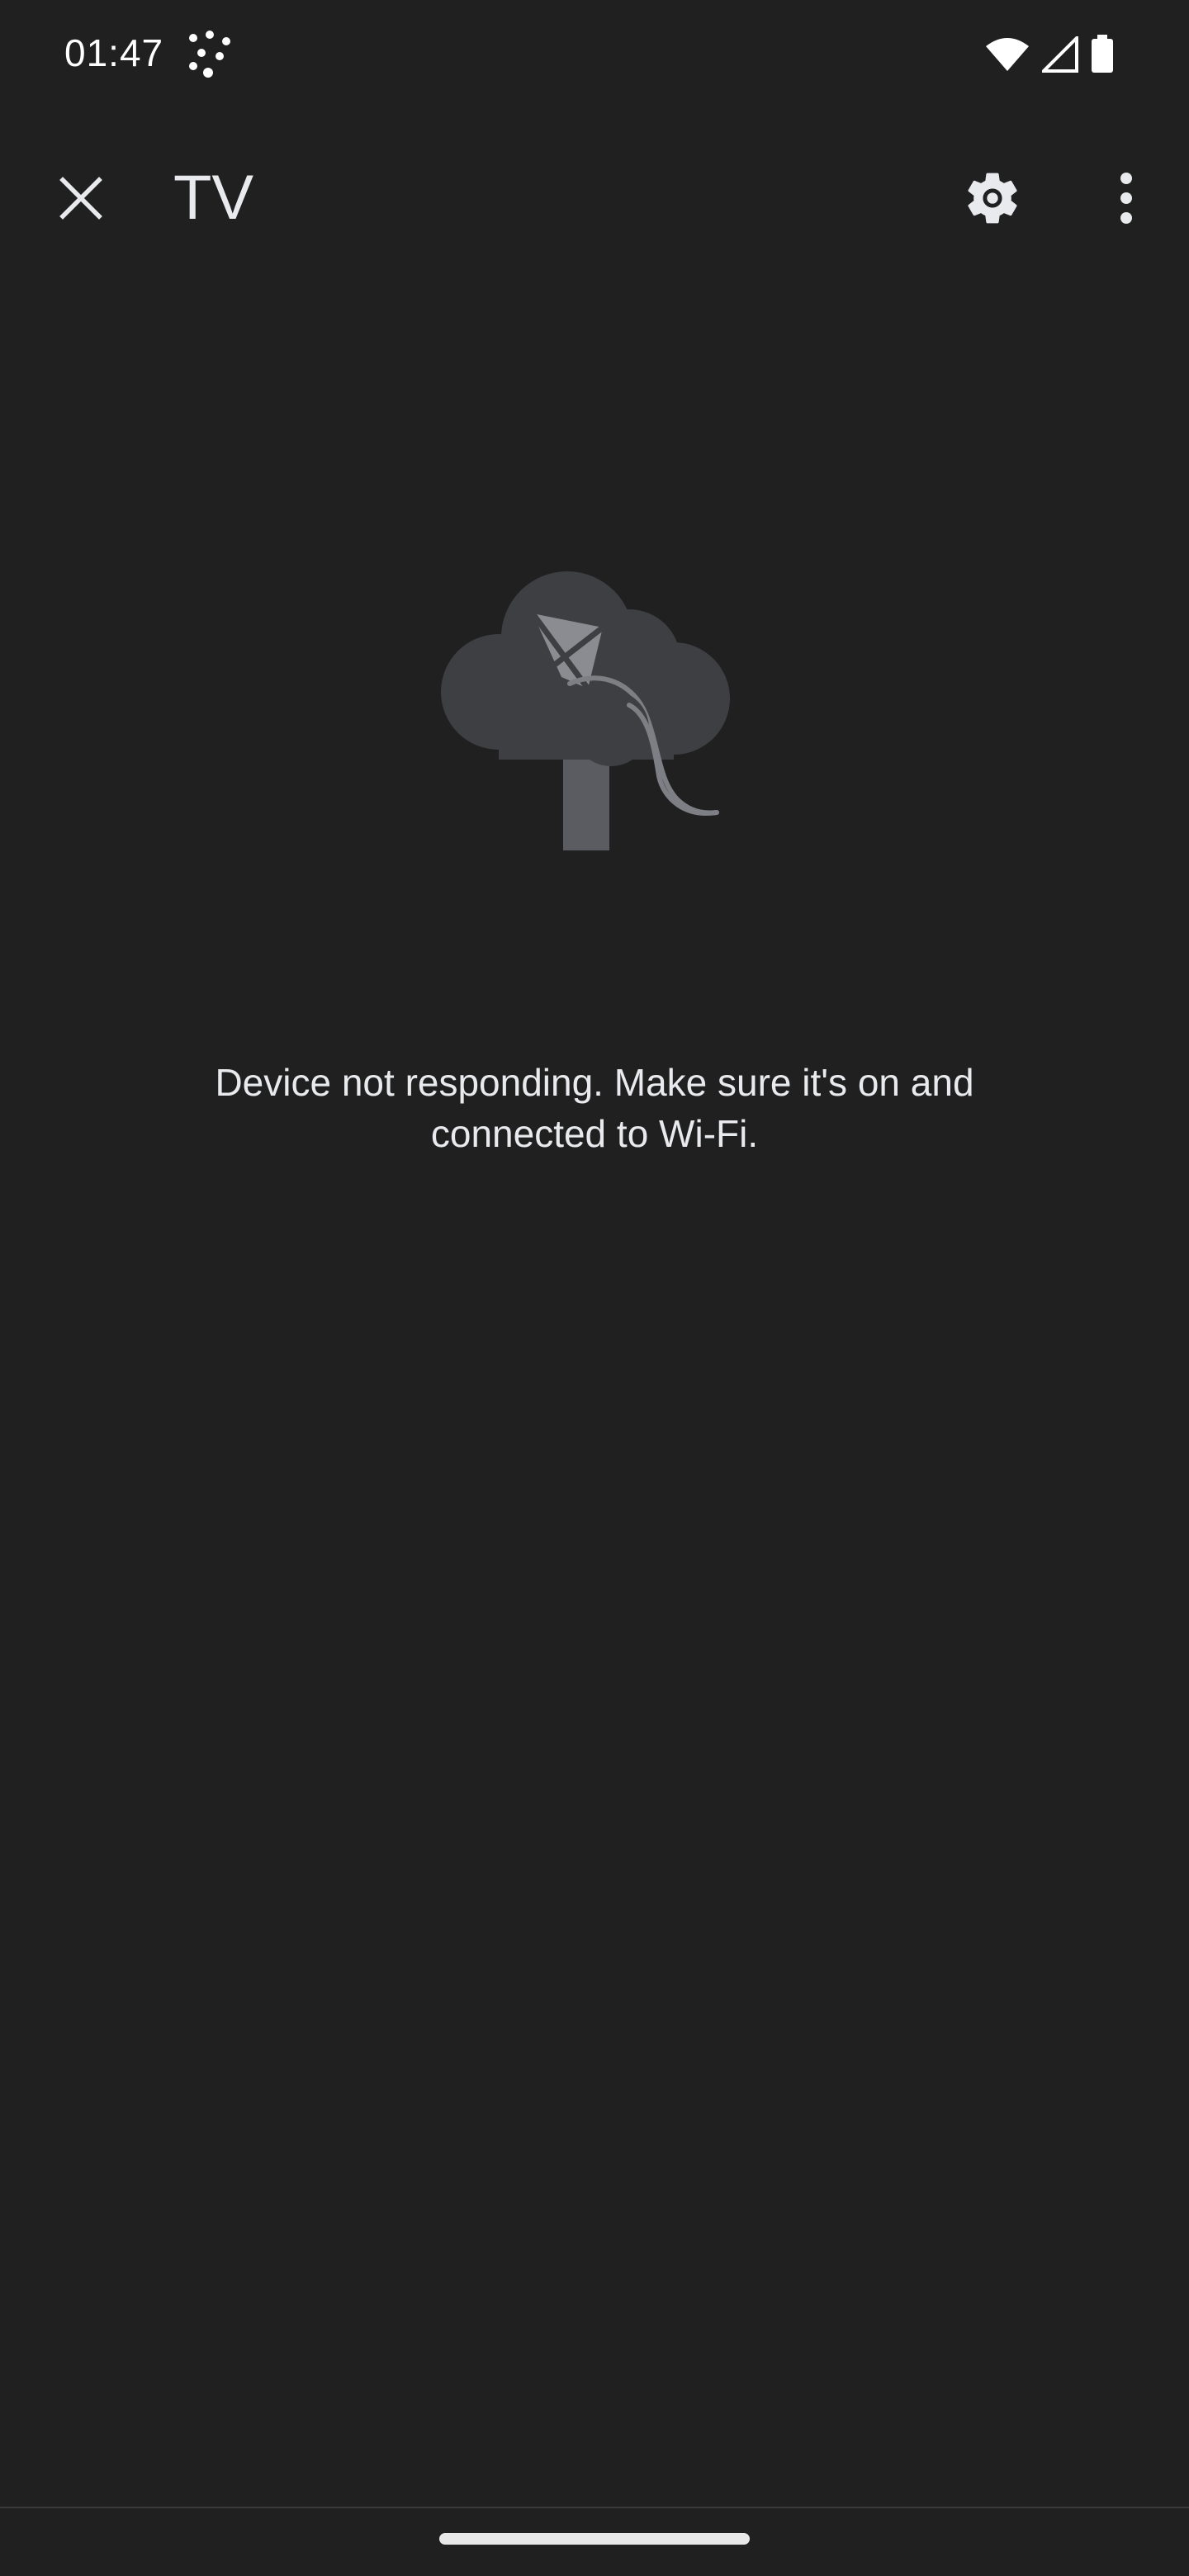 Image resolution: width=1189 pixels, height=2576 pixels. What do you see at coordinates (209, 54) in the screenshot?
I see `notification-dots-icon` at bounding box center [209, 54].